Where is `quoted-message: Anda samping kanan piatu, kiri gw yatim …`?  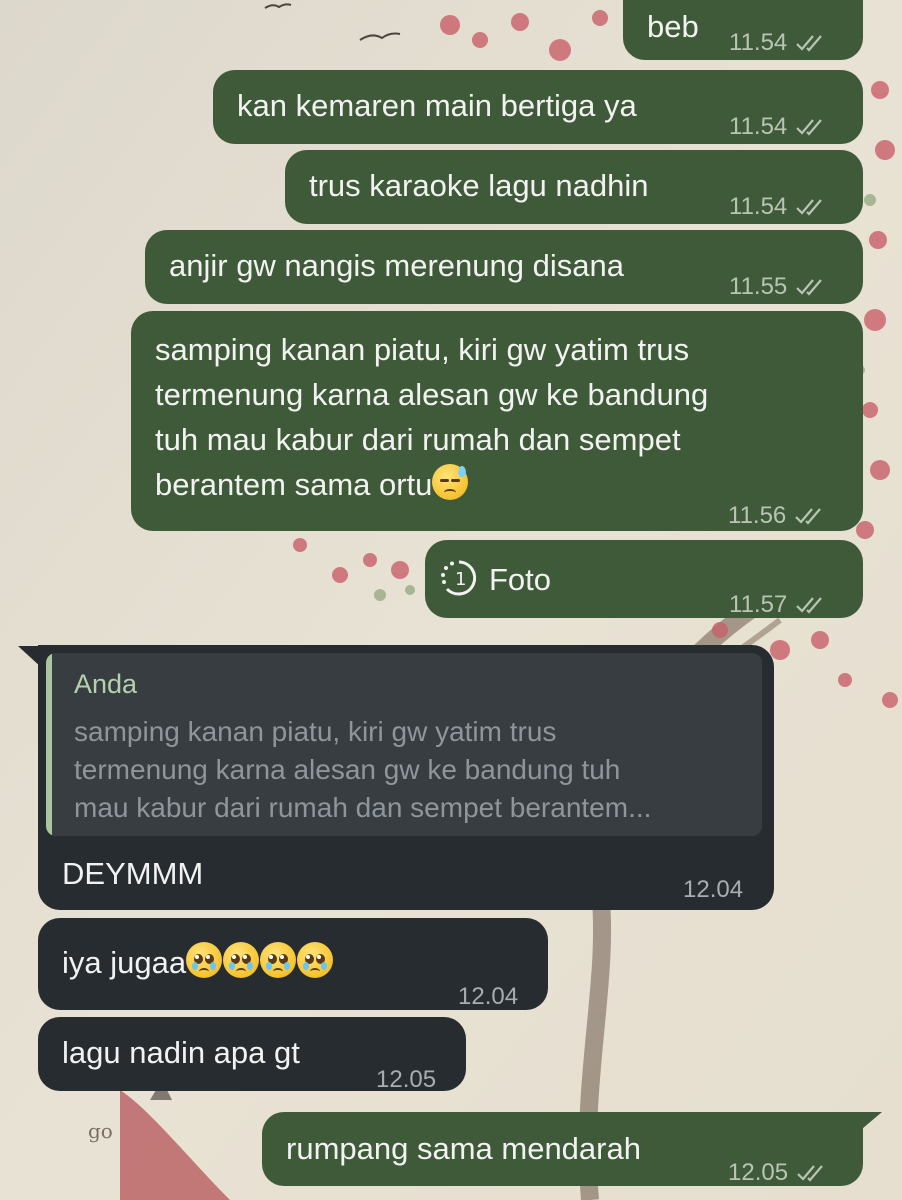 quoted-message: Anda samping kanan piatu, kiri gw yatim … is located at coordinates (404, 744).